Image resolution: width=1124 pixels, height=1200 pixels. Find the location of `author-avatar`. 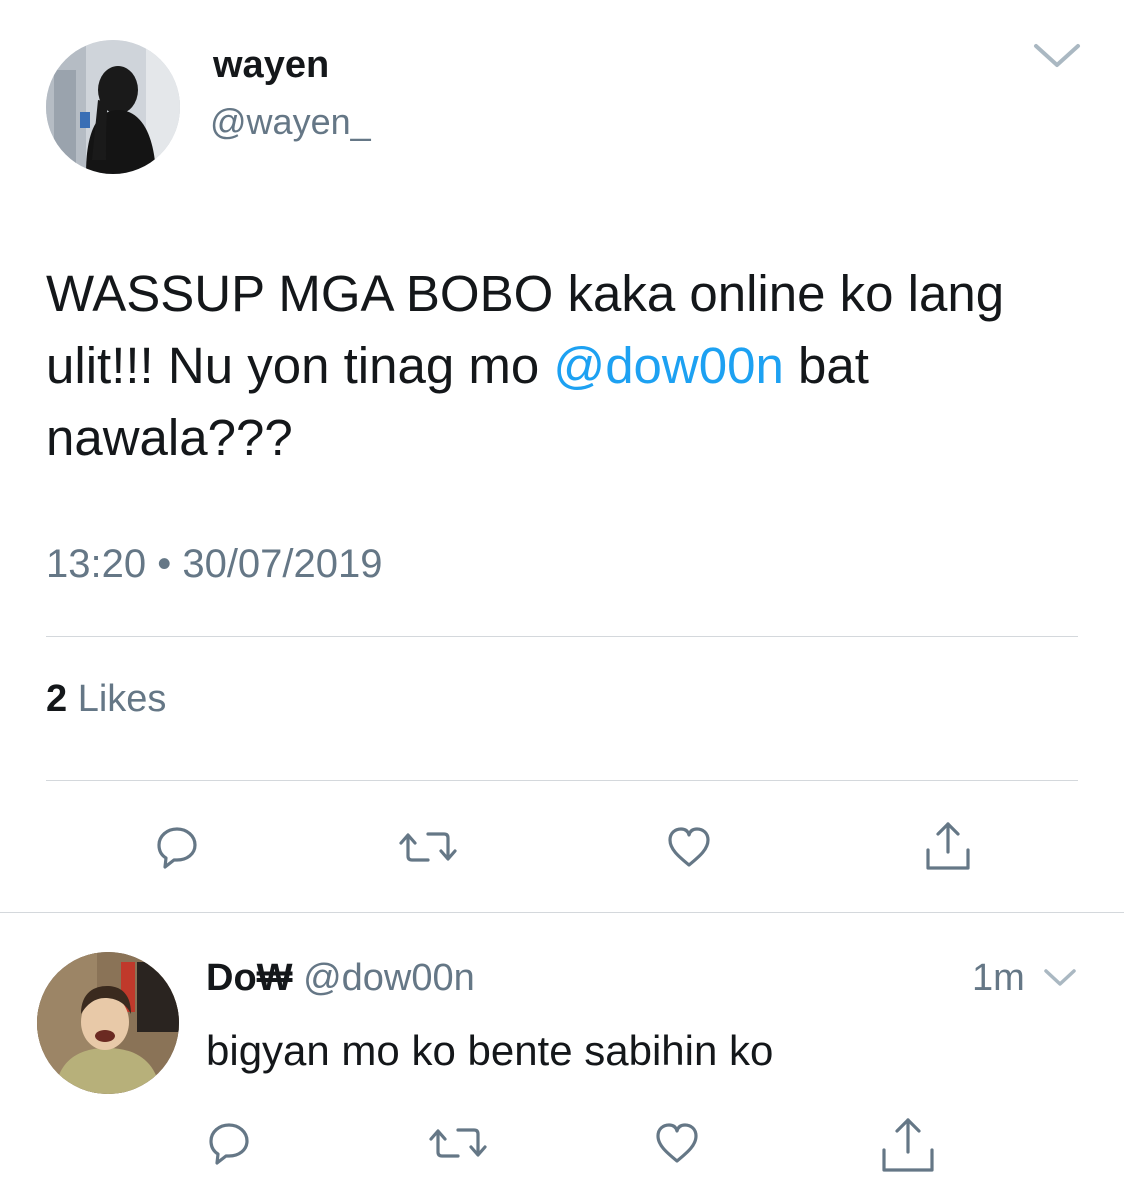

author-avatar is located at coordinates (113, 107).